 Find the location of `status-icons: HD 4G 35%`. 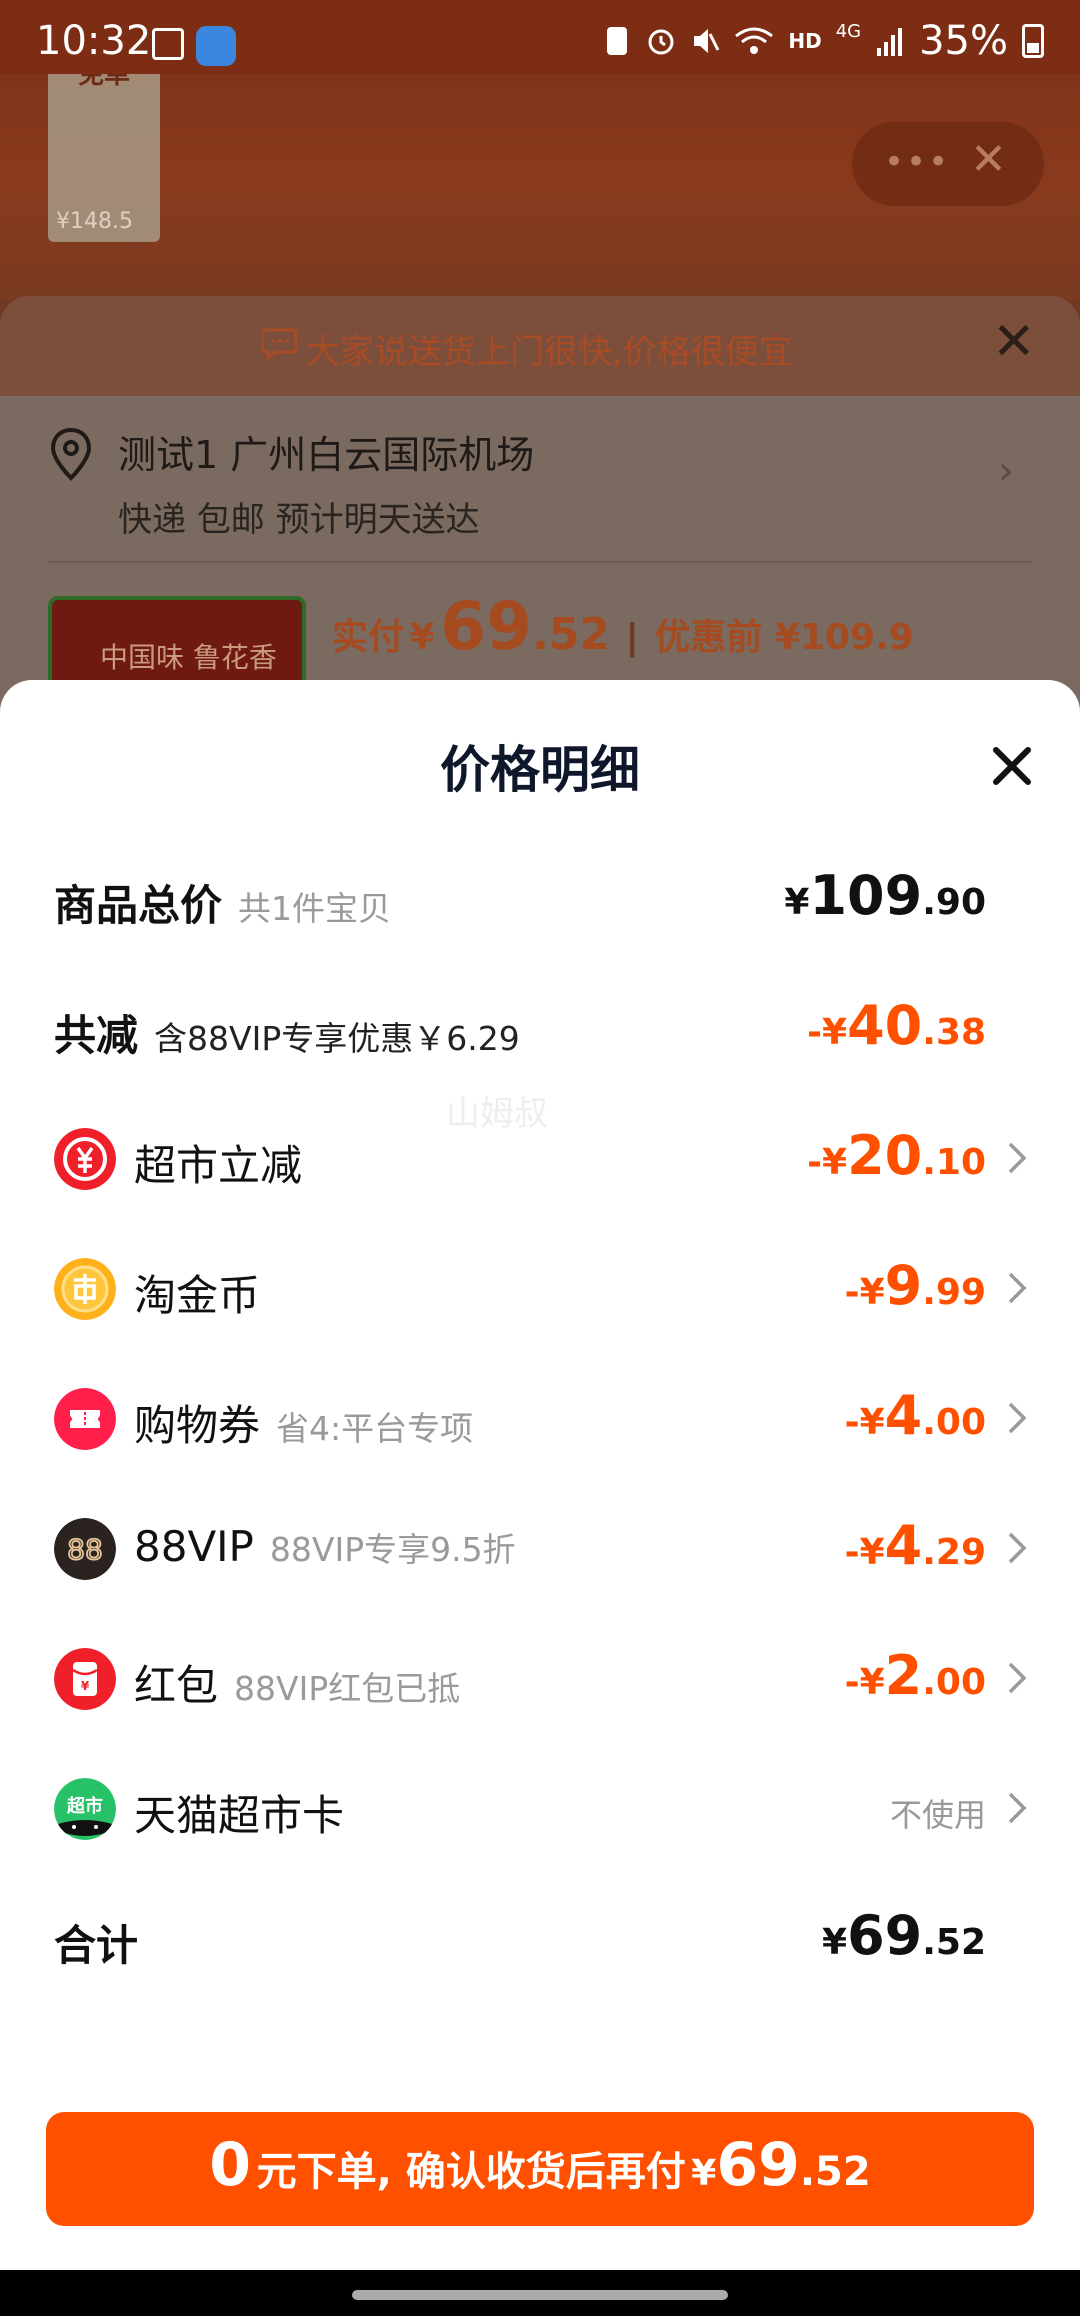

status-icons: HD 4G 35% is located at coordinates (823, 41).